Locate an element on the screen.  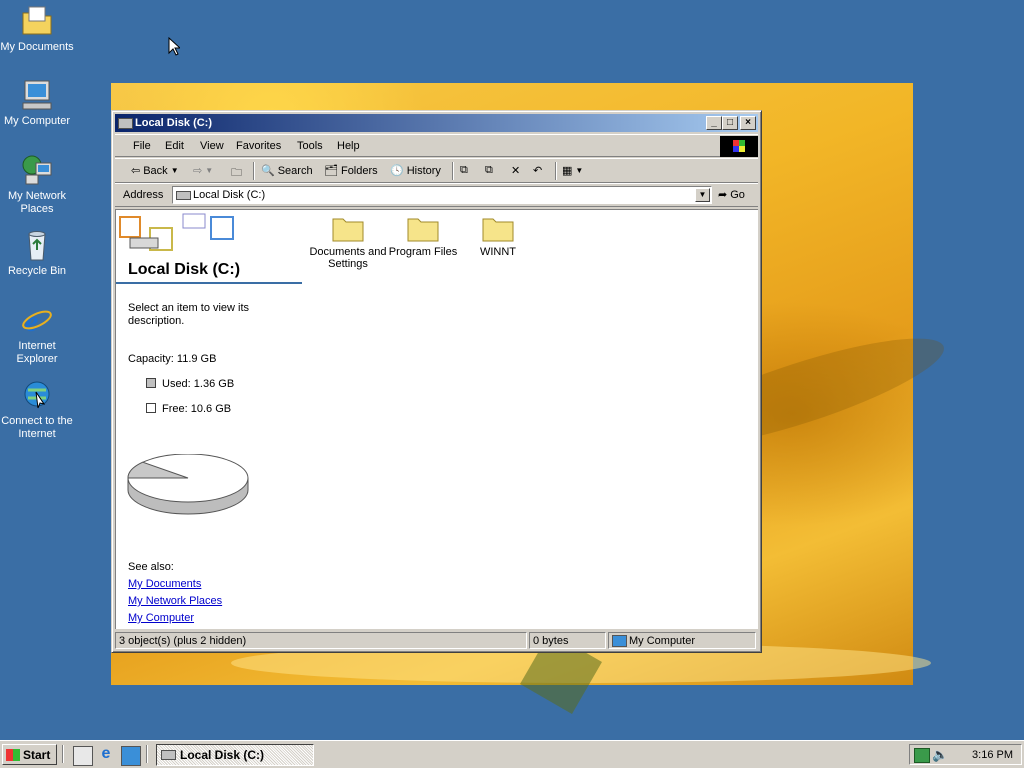
menu-help: Help is located at coordinates (348, 146).